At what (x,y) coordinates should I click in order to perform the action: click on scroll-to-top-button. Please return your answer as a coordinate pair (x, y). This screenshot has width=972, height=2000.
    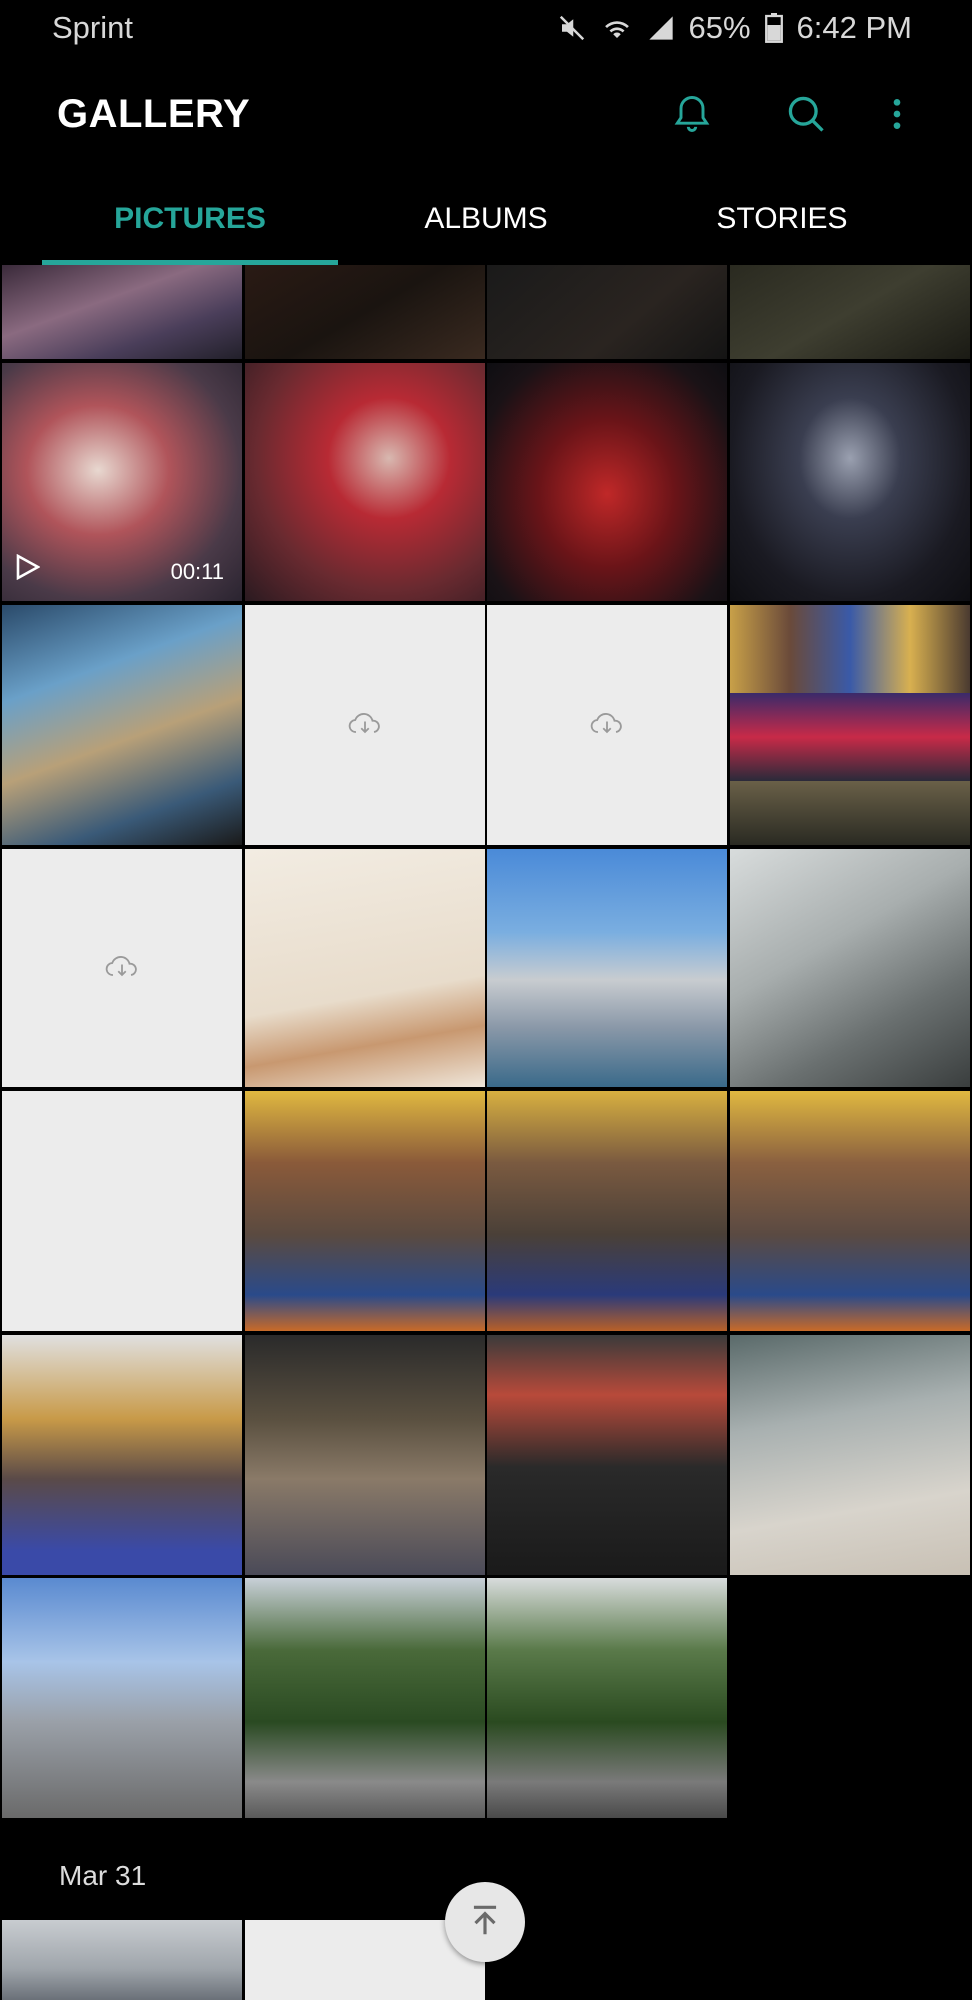
    Looking at the image, I should click on (485, 1922).